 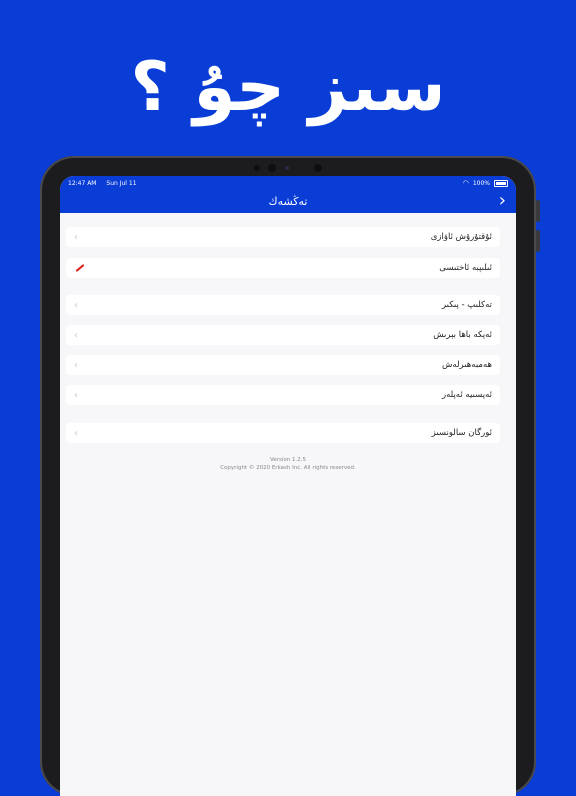 What do you see at coordinates (461, 433) in the screenshot?
I see `row-label: ئورگان سالونسىز` at bounding box center [461, 433].